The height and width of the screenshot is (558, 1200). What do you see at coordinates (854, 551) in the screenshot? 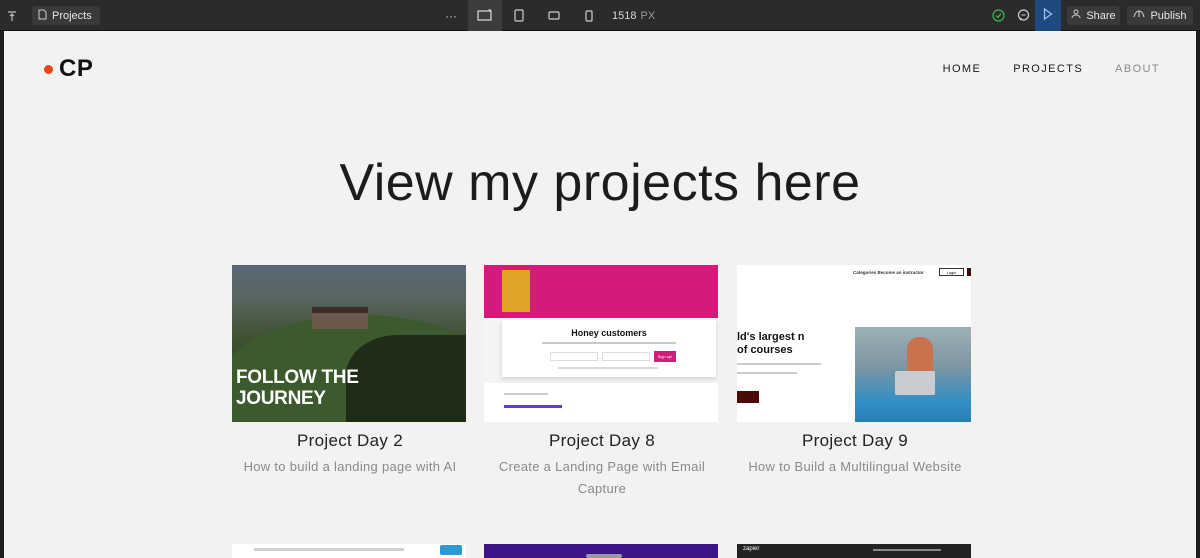
I see `project-thumbnail: zapier` at bounding box center [854, 551].